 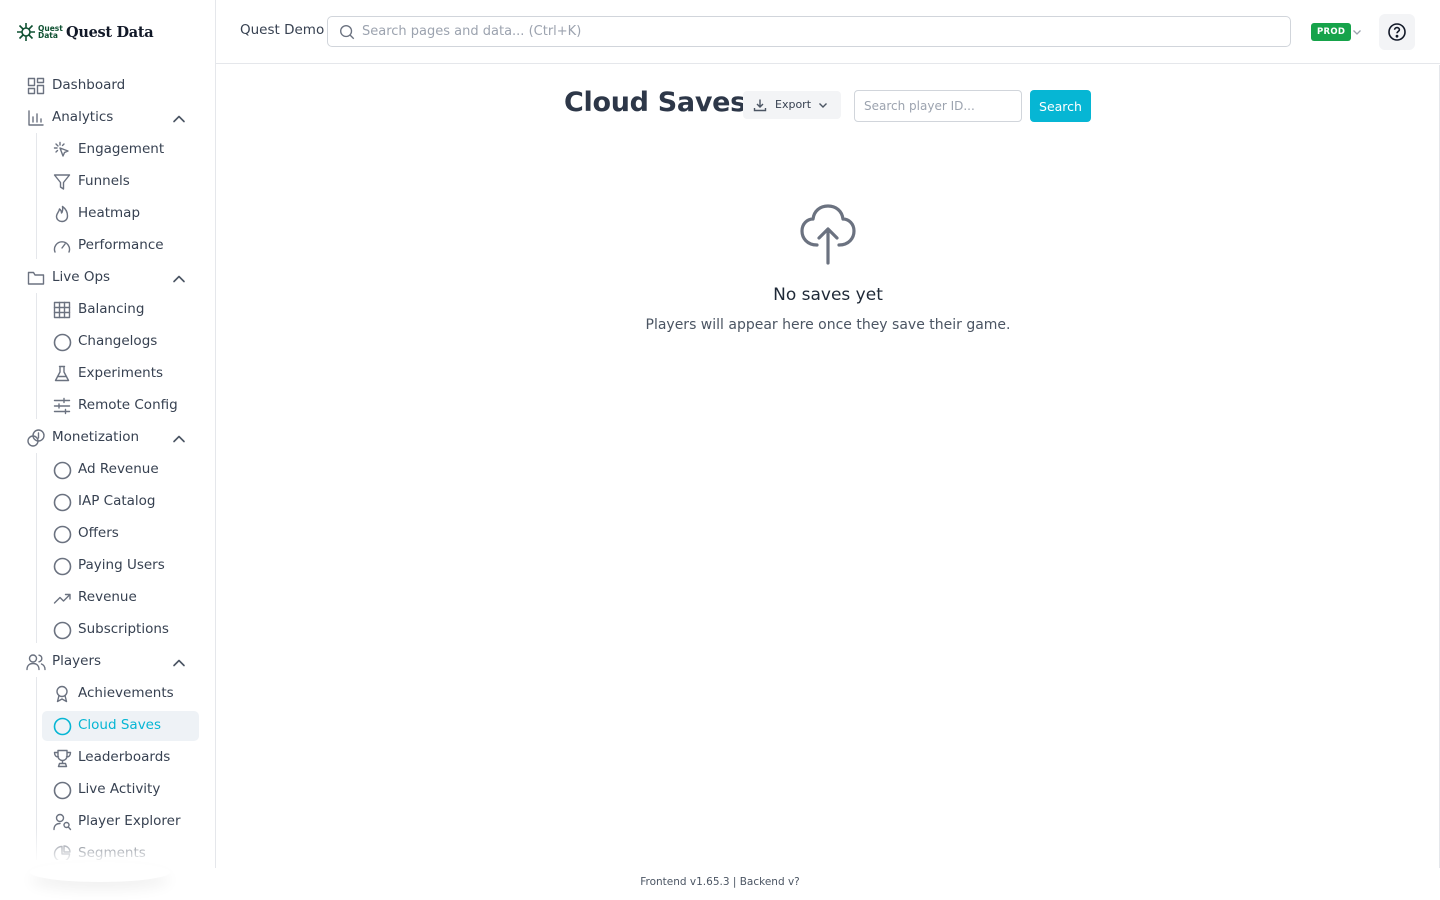 I want to click on sidebar-item-label: Player Explorer, so click(x=129, y=821).